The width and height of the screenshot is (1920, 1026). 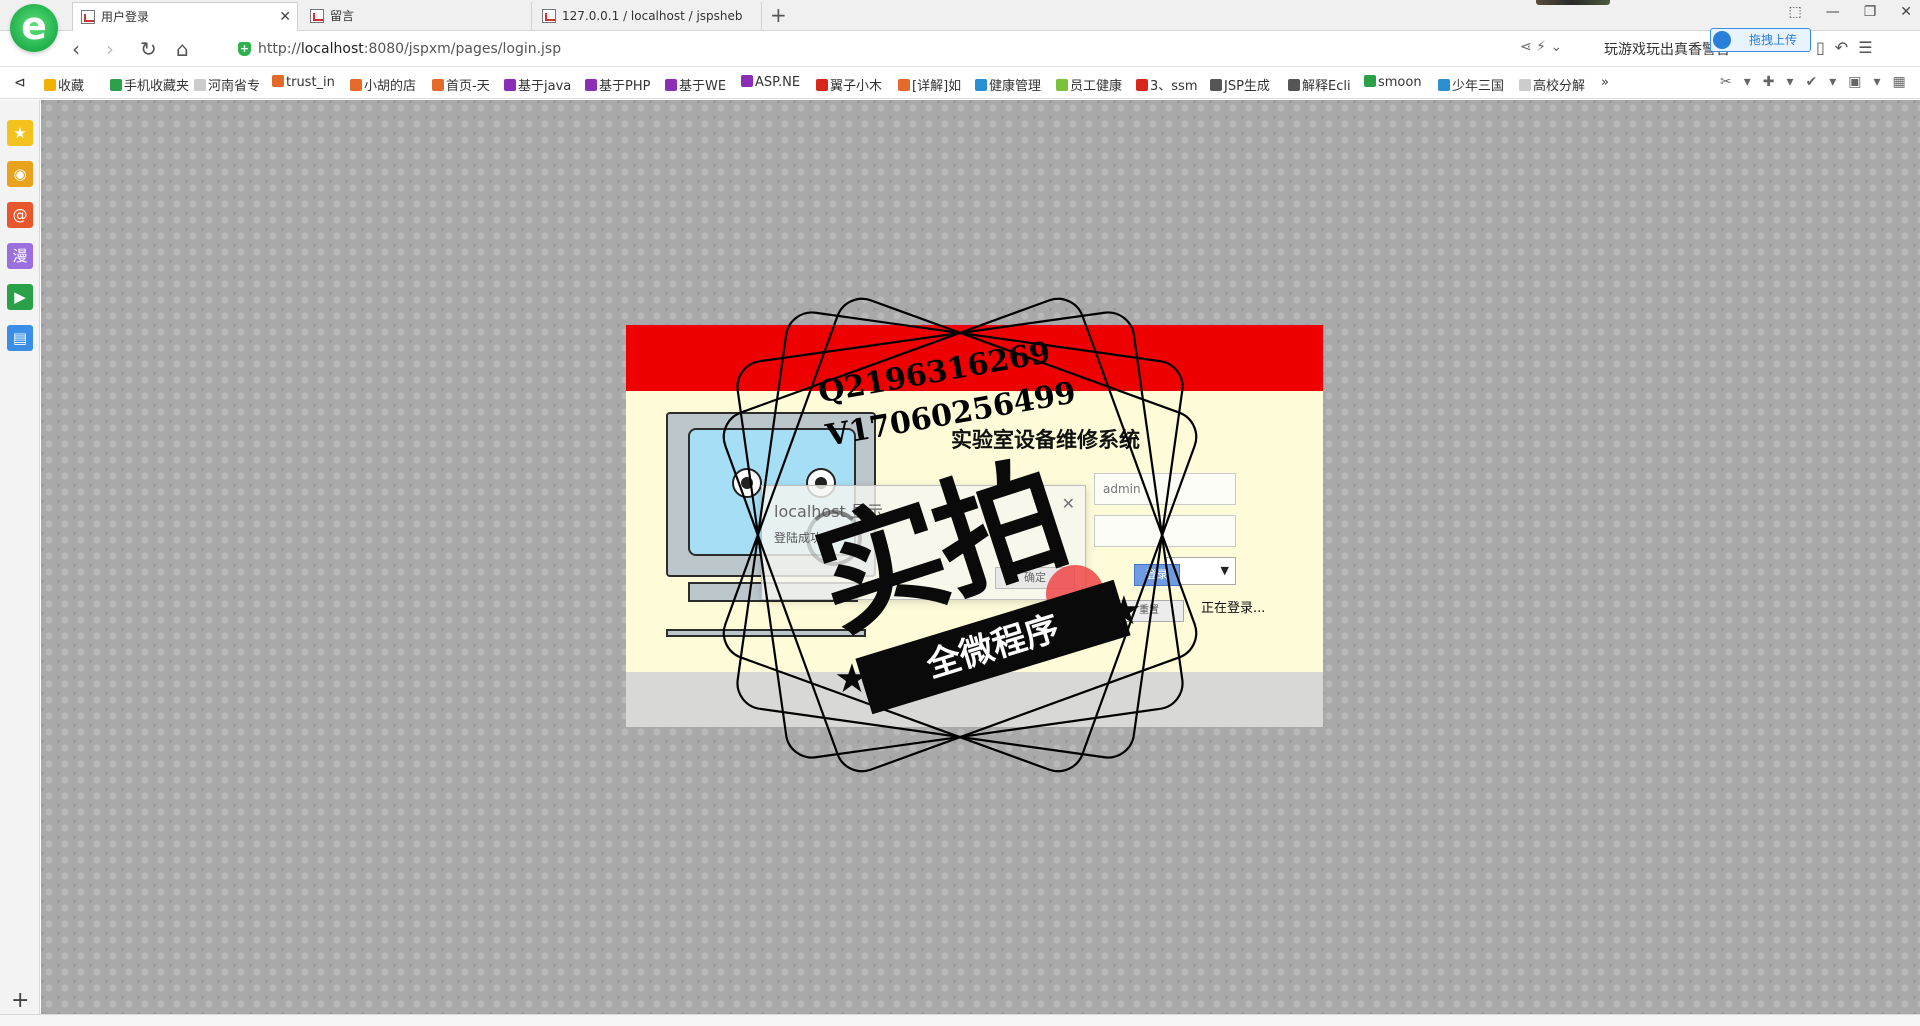 I want to click on upload-button: 拖拽上传, so click(x=1760, y=40).